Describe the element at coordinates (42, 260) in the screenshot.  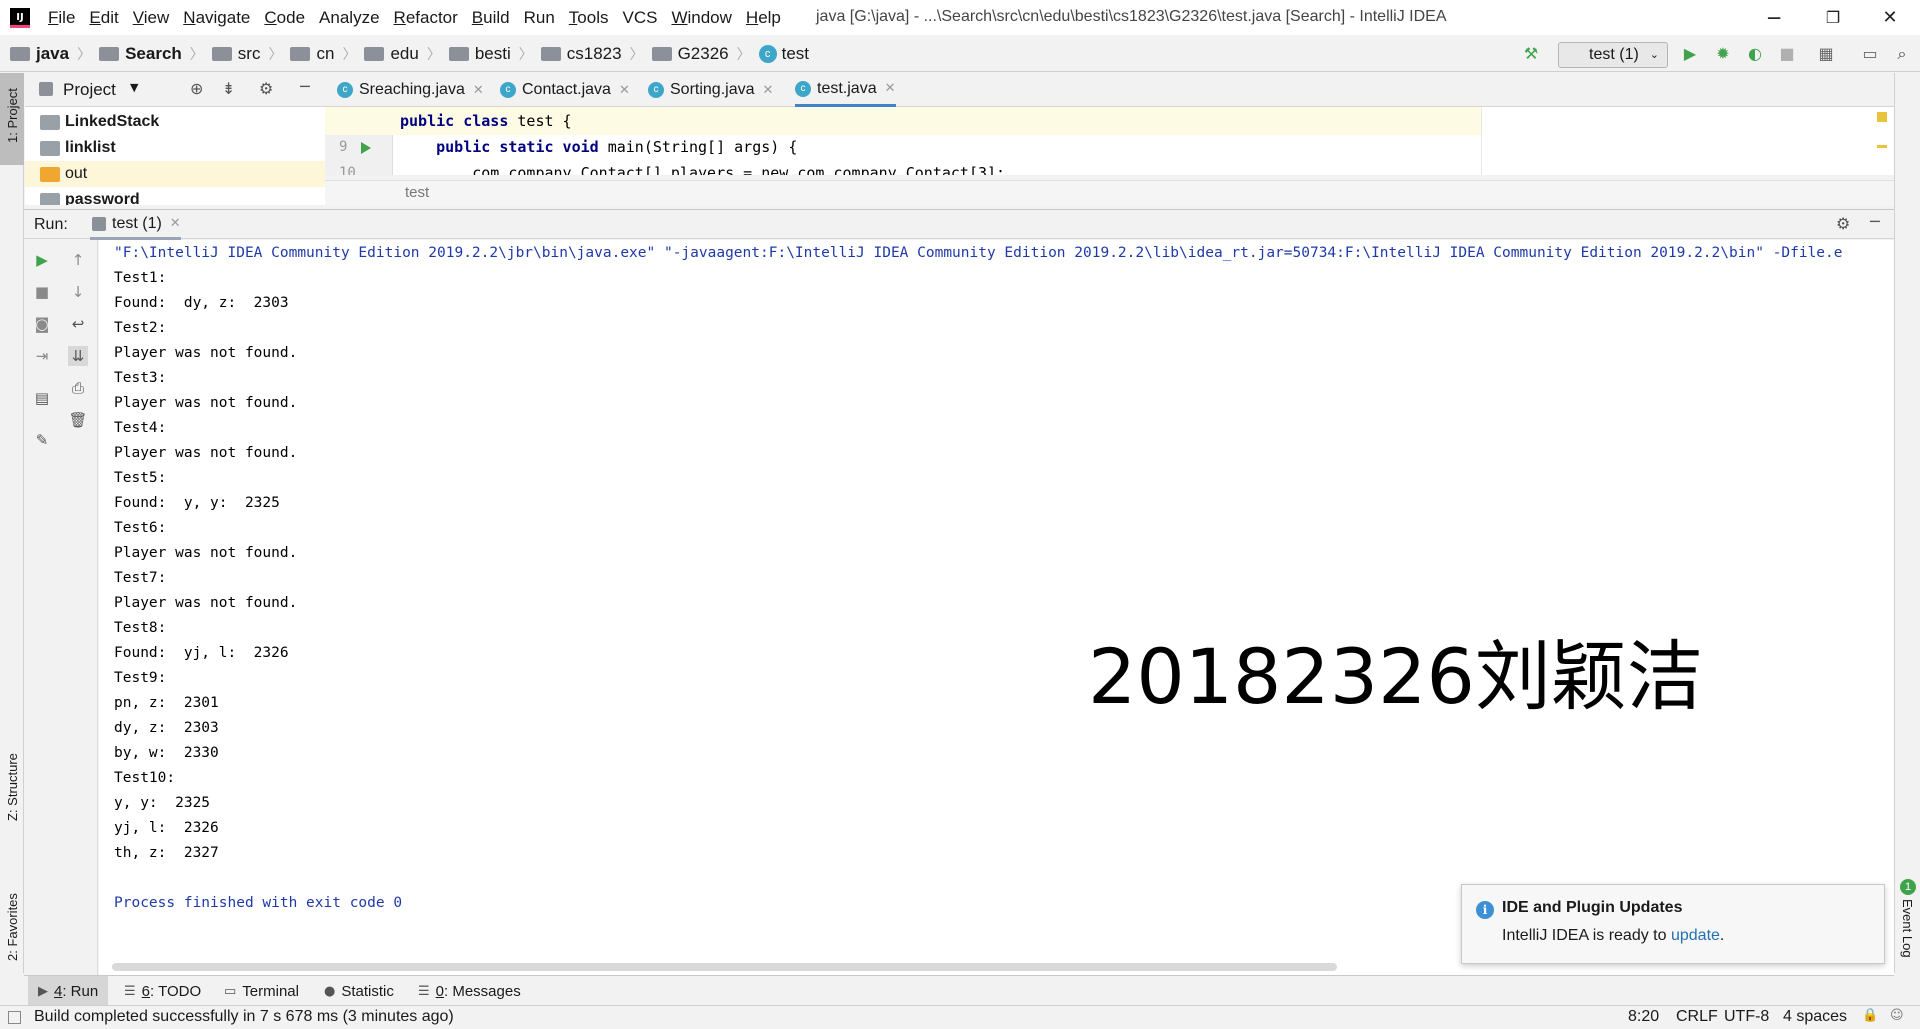
I see `rerun-icon: ▶` at that location.